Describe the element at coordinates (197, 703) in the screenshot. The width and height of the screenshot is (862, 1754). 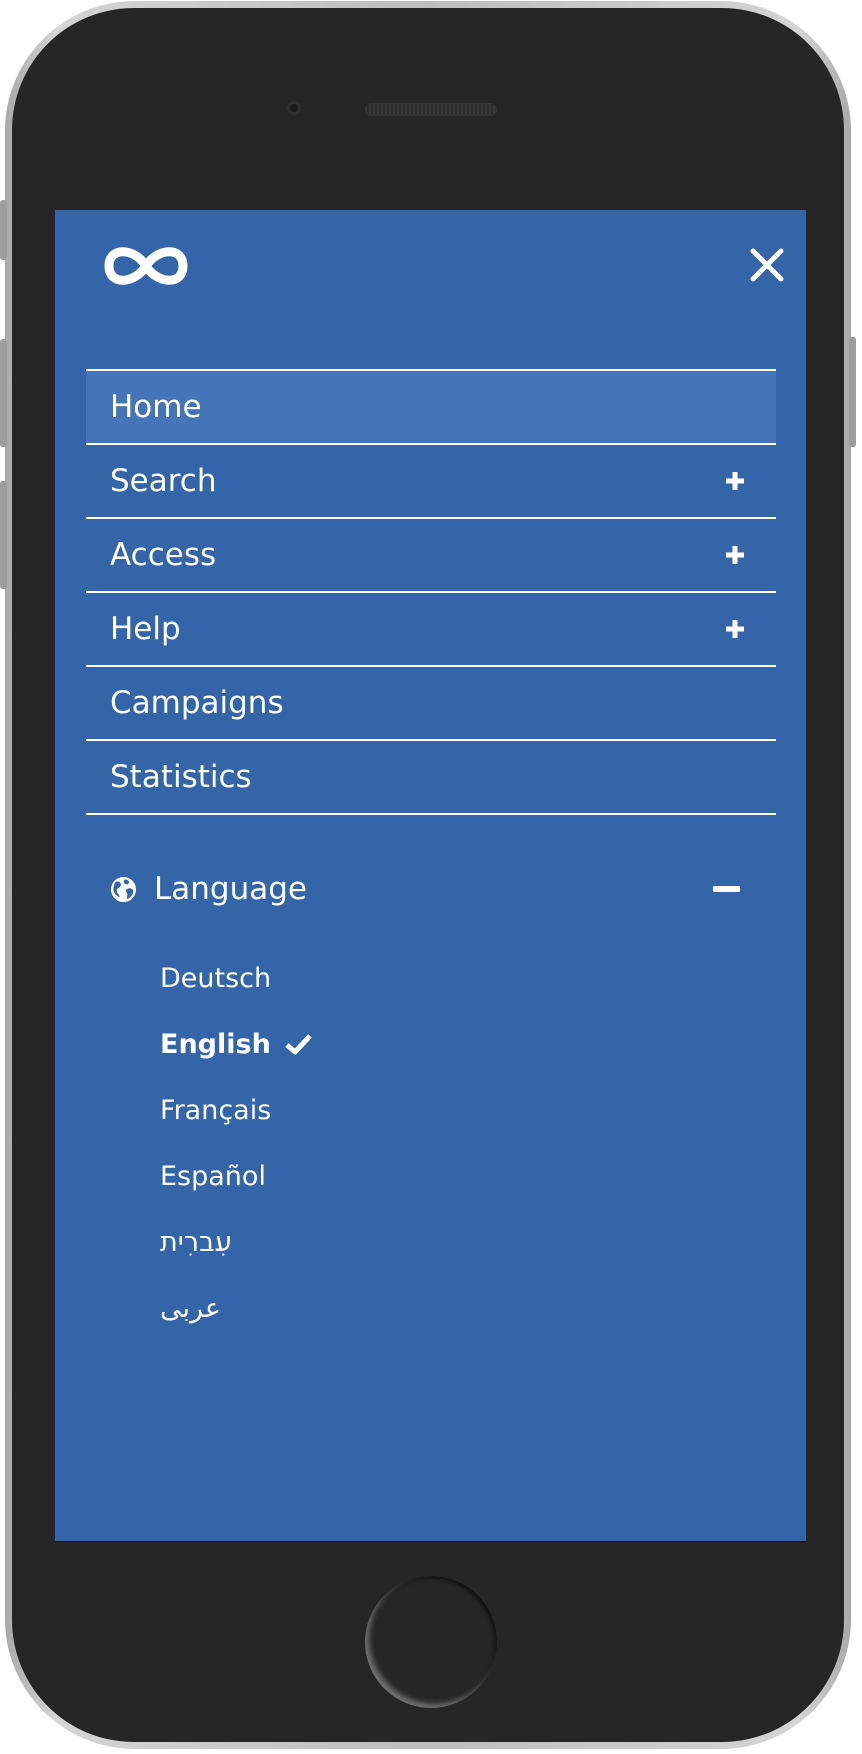
I see `menu-item-label: Campaigns` at that location.